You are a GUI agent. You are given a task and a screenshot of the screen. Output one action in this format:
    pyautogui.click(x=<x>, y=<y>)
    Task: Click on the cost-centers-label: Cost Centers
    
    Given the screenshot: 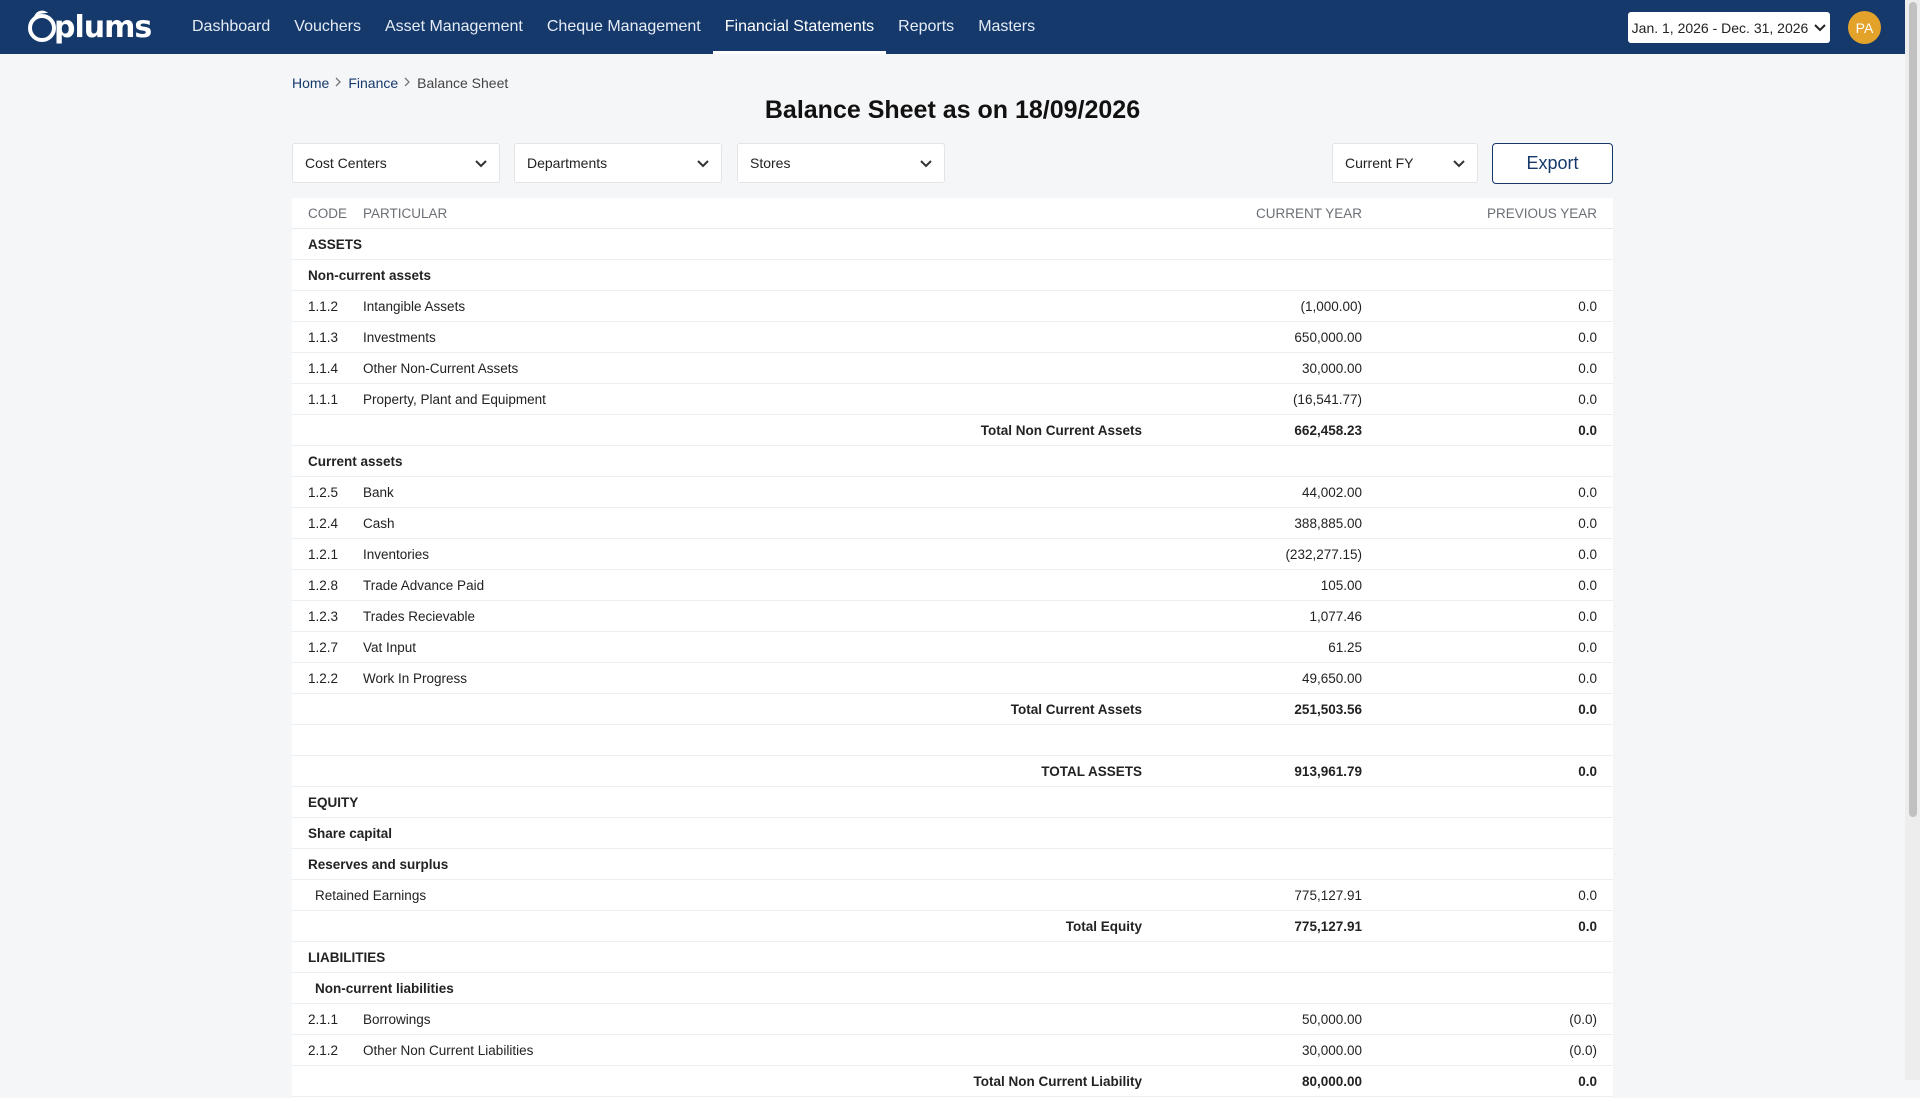 What is the action you would take?
    pyautogui.click(x=346, y=163)
    